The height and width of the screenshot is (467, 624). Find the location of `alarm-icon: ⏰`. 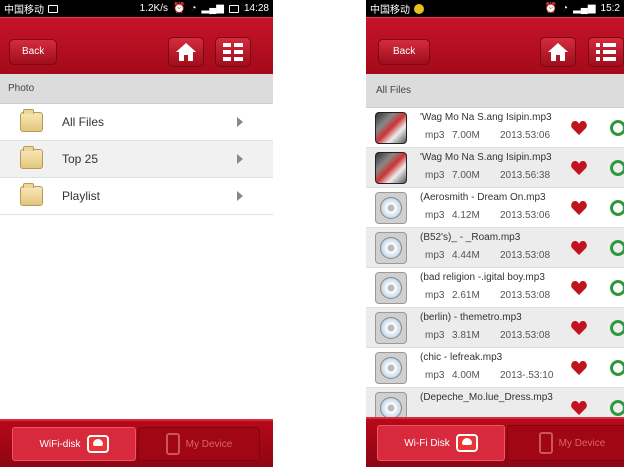

alarm-icon: ⏰ is located at coordinates (179, 8).